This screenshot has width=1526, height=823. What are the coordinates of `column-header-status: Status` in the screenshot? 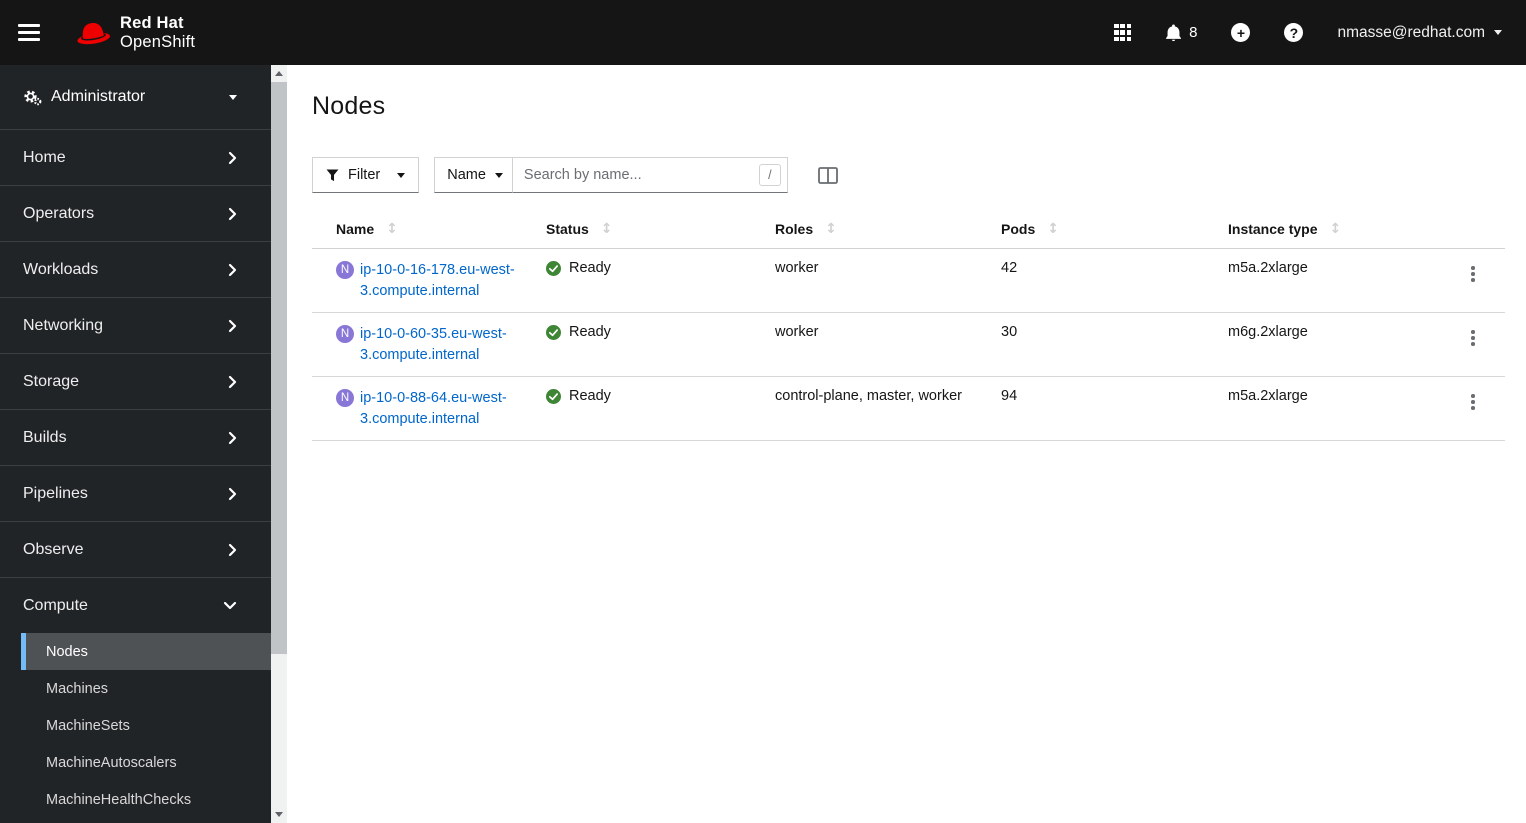 It's located at (660, 230).